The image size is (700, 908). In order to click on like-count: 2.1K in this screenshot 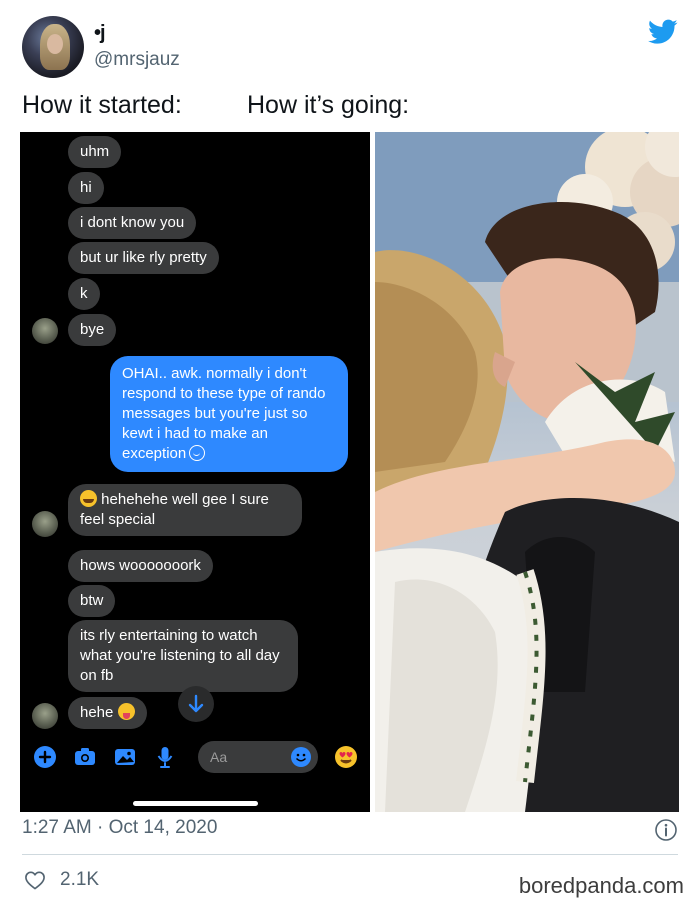, I will do `click(79, 880)`.